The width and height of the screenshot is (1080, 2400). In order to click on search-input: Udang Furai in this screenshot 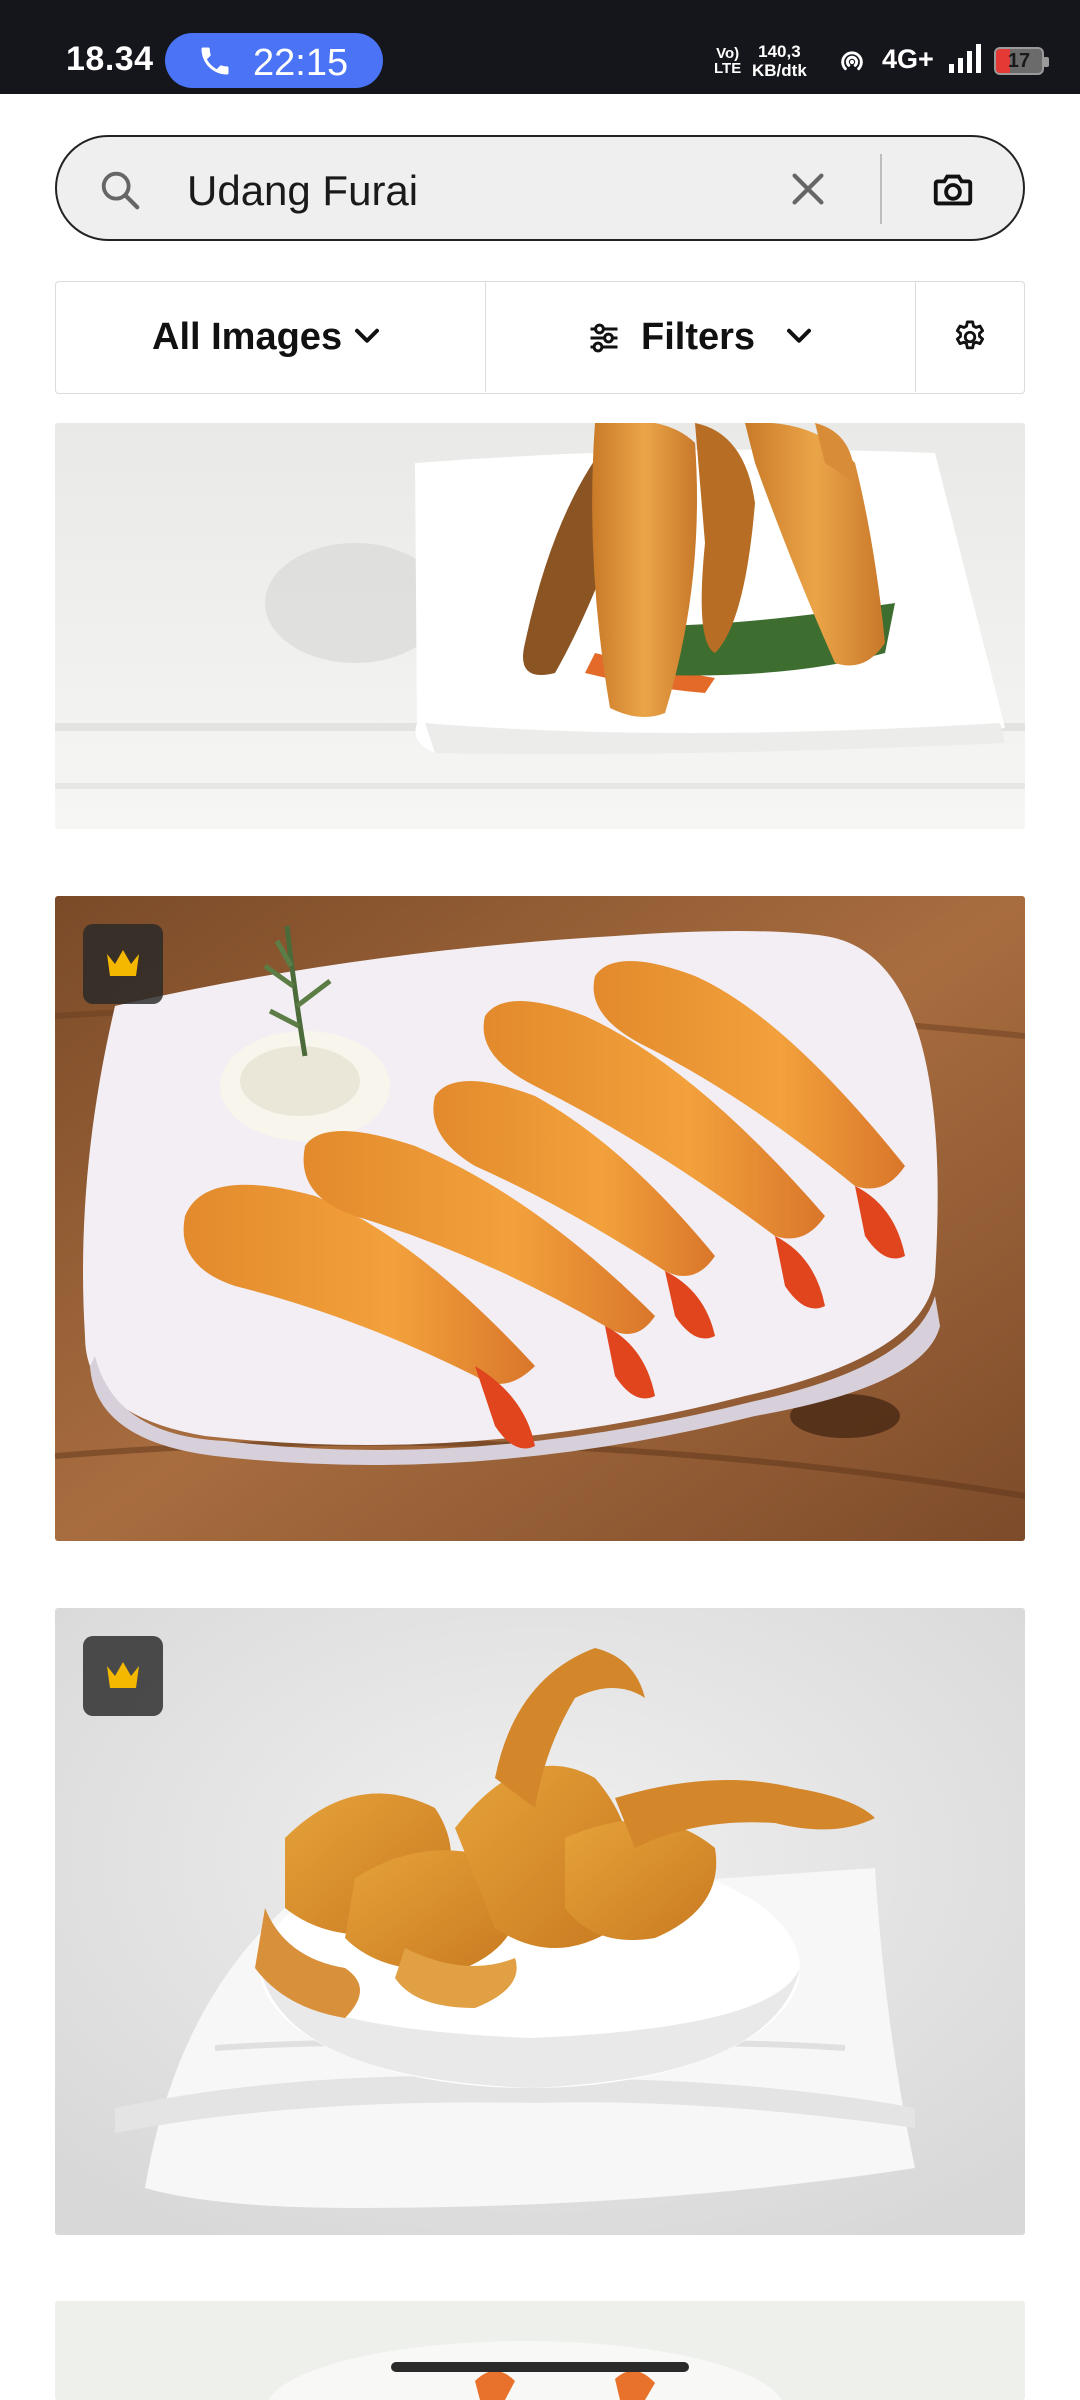, I will do `click(302, 191)`.